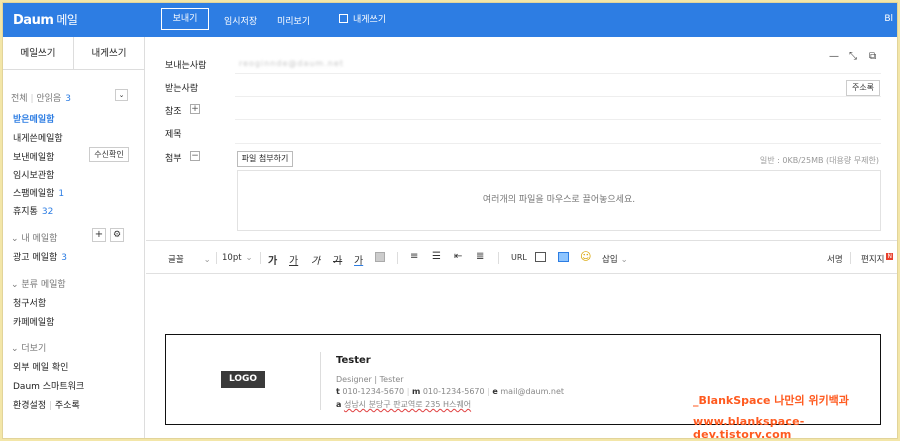 This screenshot has height=441, width=900. I want to click on signature-address: a 성남시 분당구 판교역로 235 H스퀘어, so click(403, 404).